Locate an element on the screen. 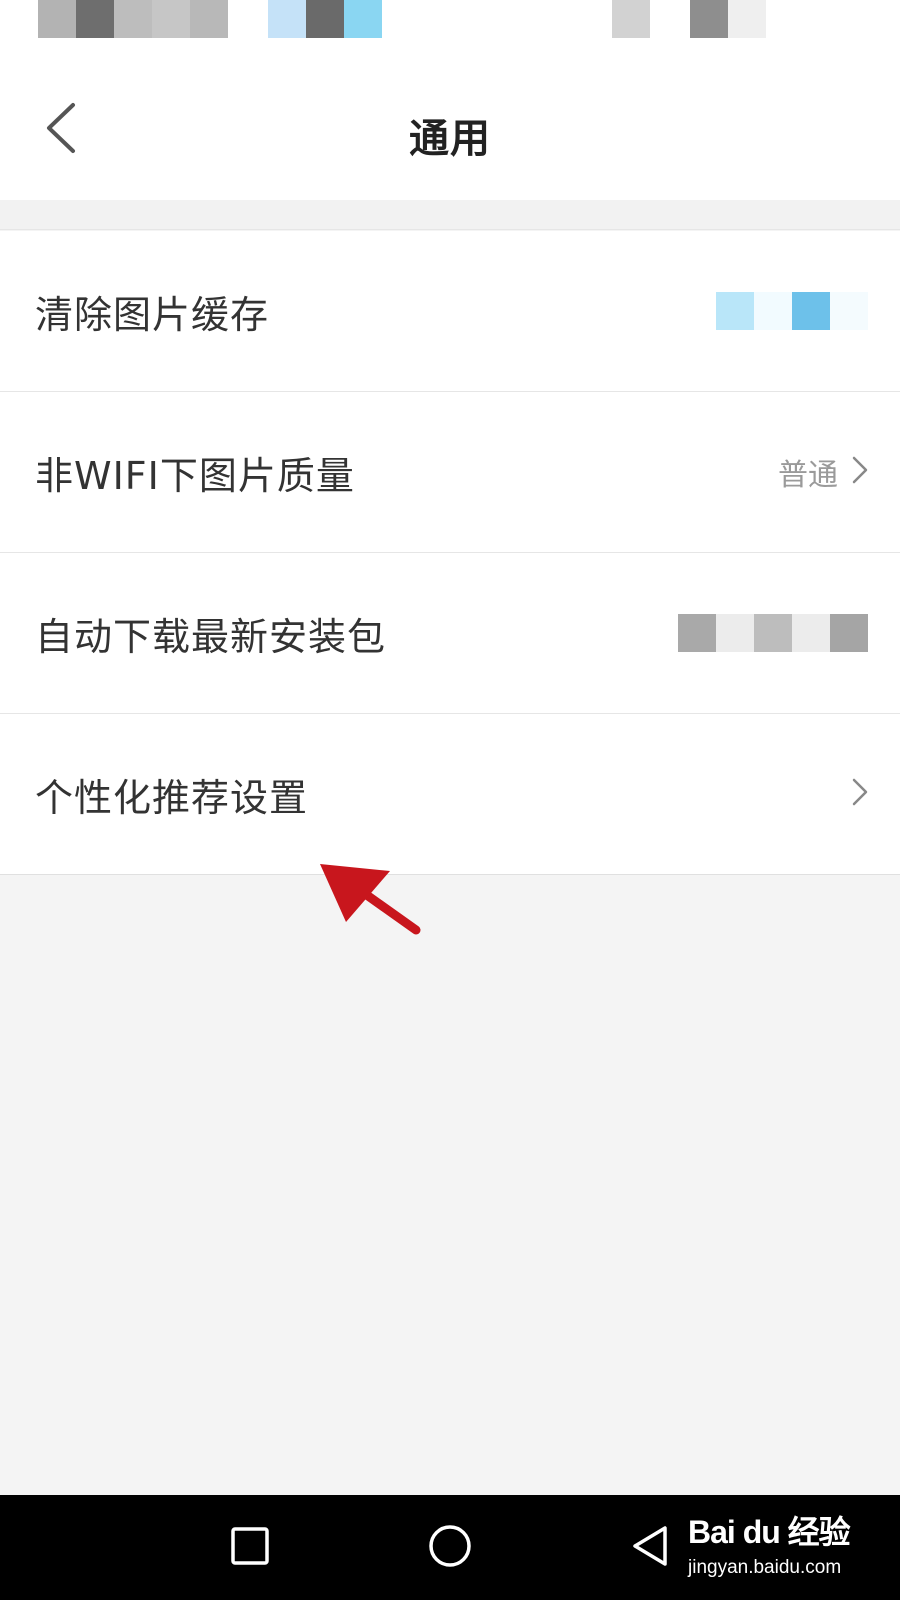  square-icon is located at coordinates (250, 1548).